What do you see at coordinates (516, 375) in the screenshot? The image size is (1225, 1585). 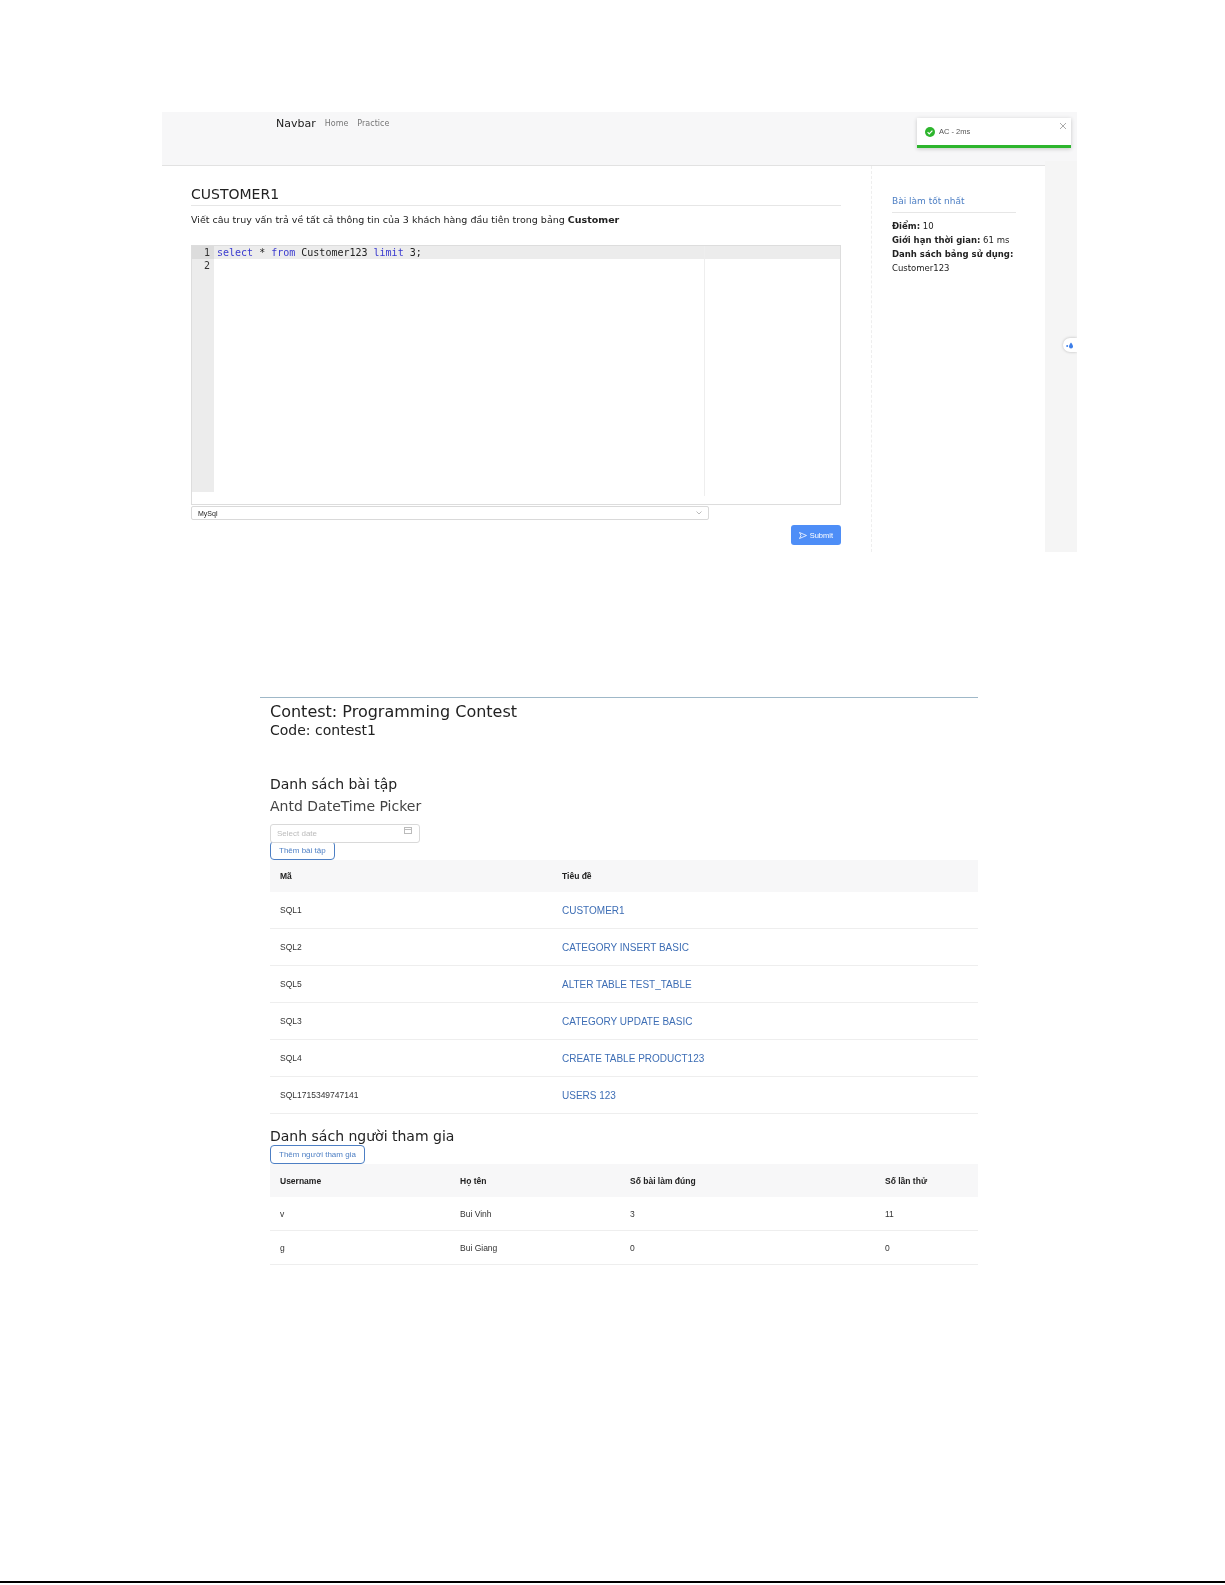 I see `code-editor: 1 2 select * from Customer123 limit 3;` at bounding box center [516, 375].